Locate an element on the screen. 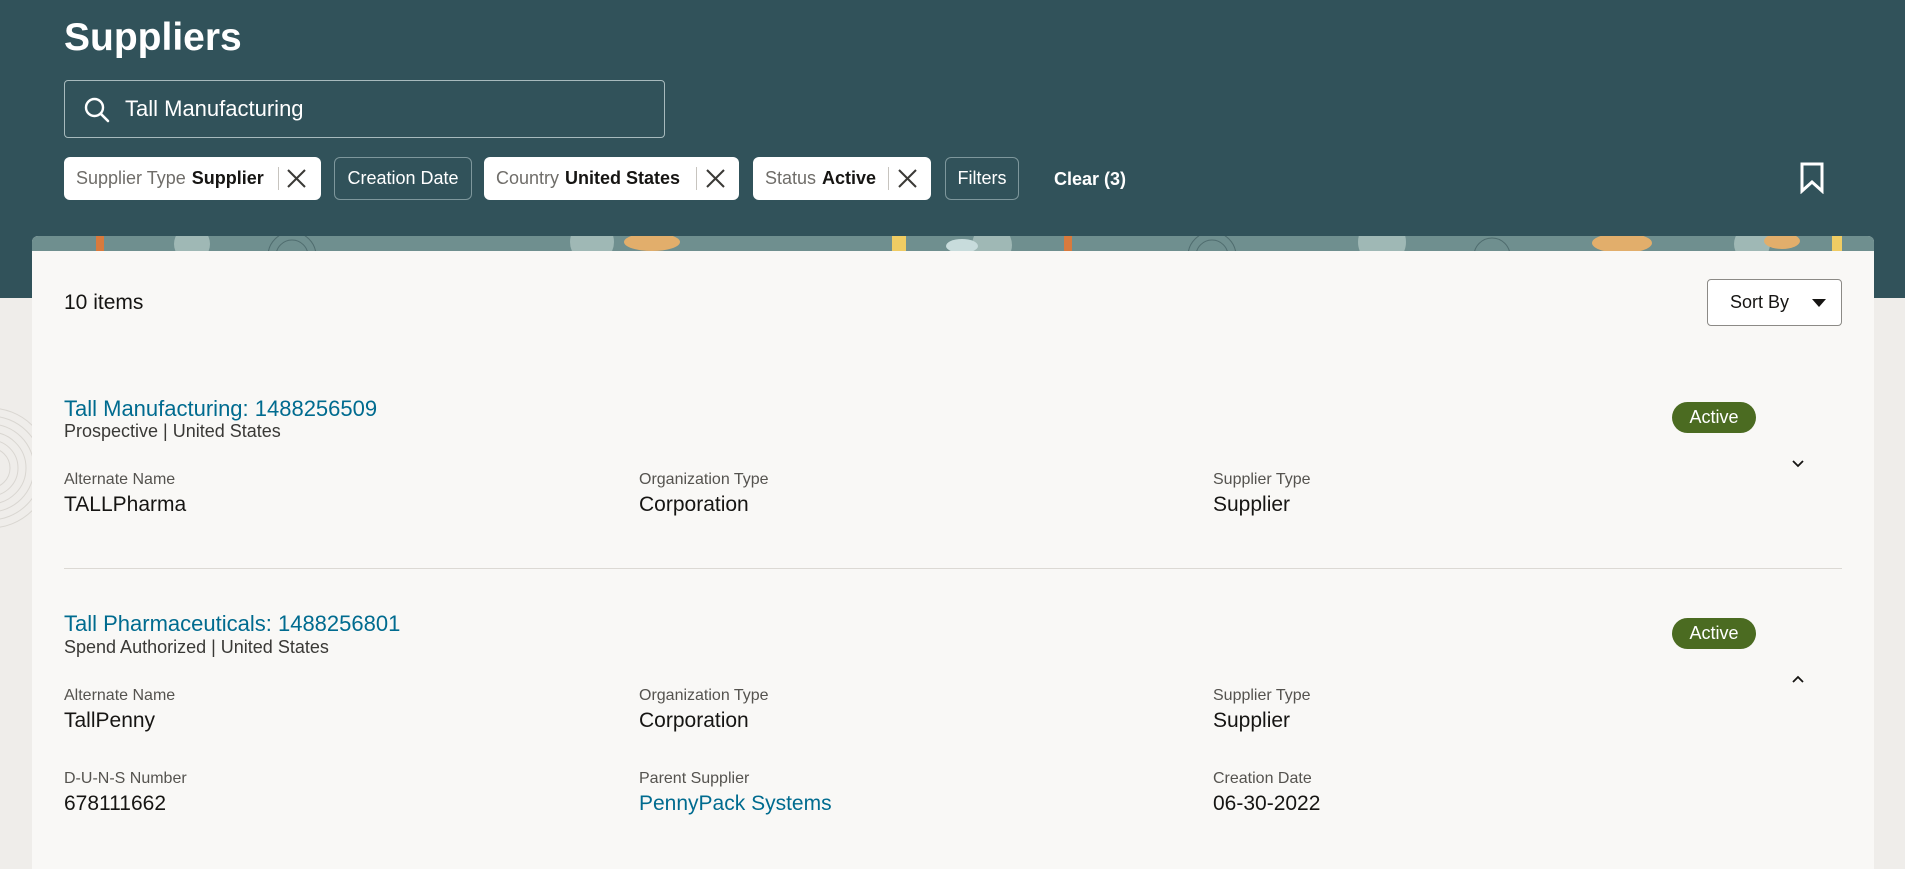 The image size is (1905, 869). filters-button-label: Filters is located at coordinates (982, 178).